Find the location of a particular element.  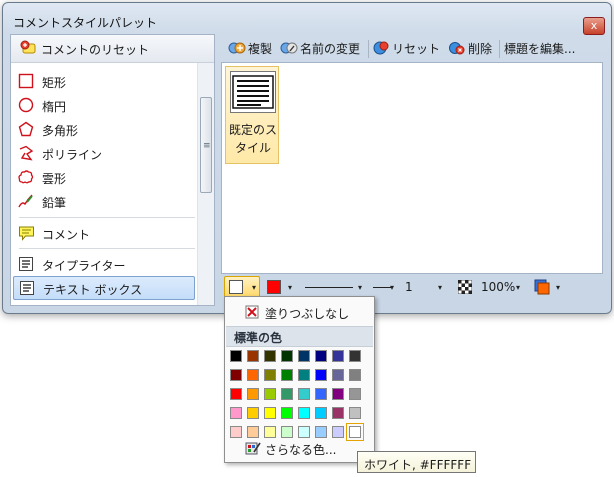

text-color-dropdown: ▾ is located at coordinates (547, 287).